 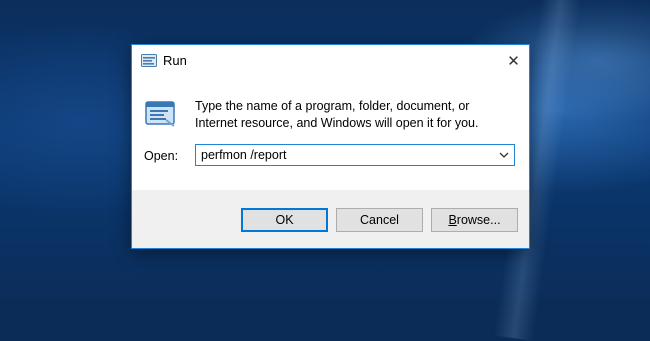 What do you see at coordinates (379, 220) in the screenshot?
I see `cancel-button: Cancel` at bounding box center [379, 220].